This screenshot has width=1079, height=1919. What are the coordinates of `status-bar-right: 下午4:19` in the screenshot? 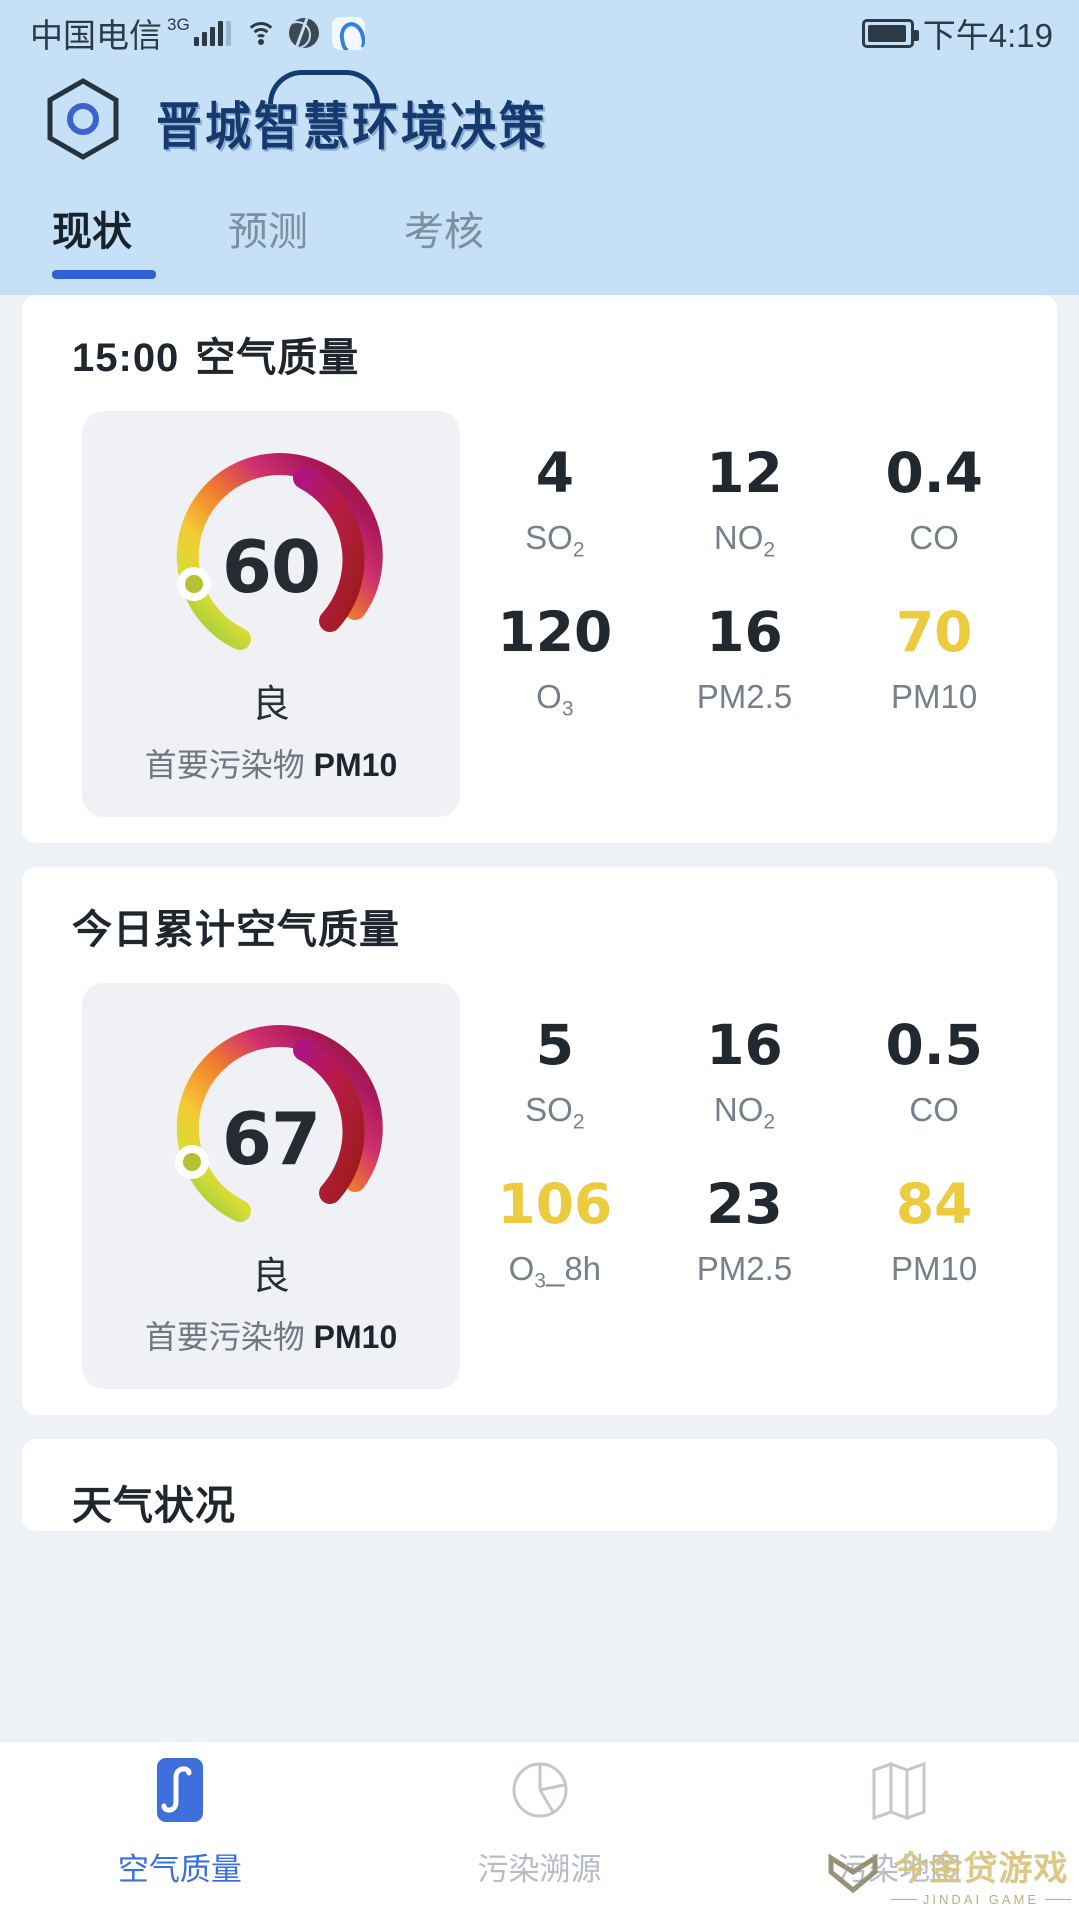 It's located at (957, 33).